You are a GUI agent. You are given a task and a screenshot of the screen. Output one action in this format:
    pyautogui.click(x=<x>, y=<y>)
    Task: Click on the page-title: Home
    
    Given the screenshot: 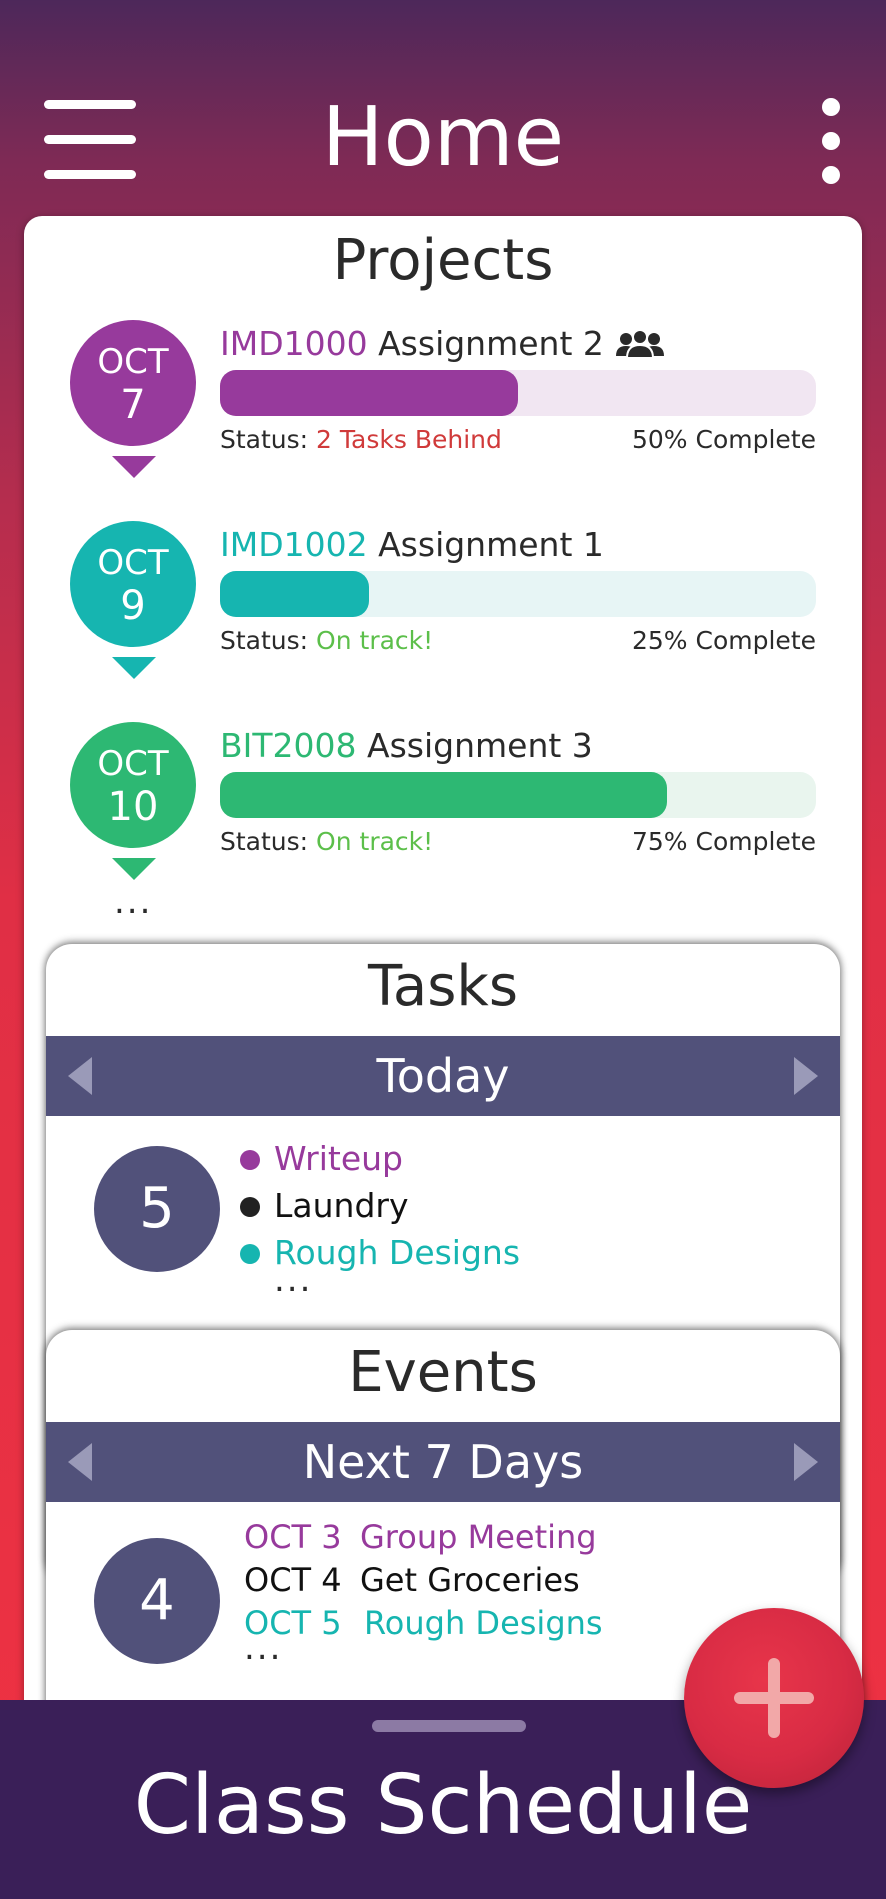 What is the action you would take?
    pyautogui.click(x=443, y=137)
    